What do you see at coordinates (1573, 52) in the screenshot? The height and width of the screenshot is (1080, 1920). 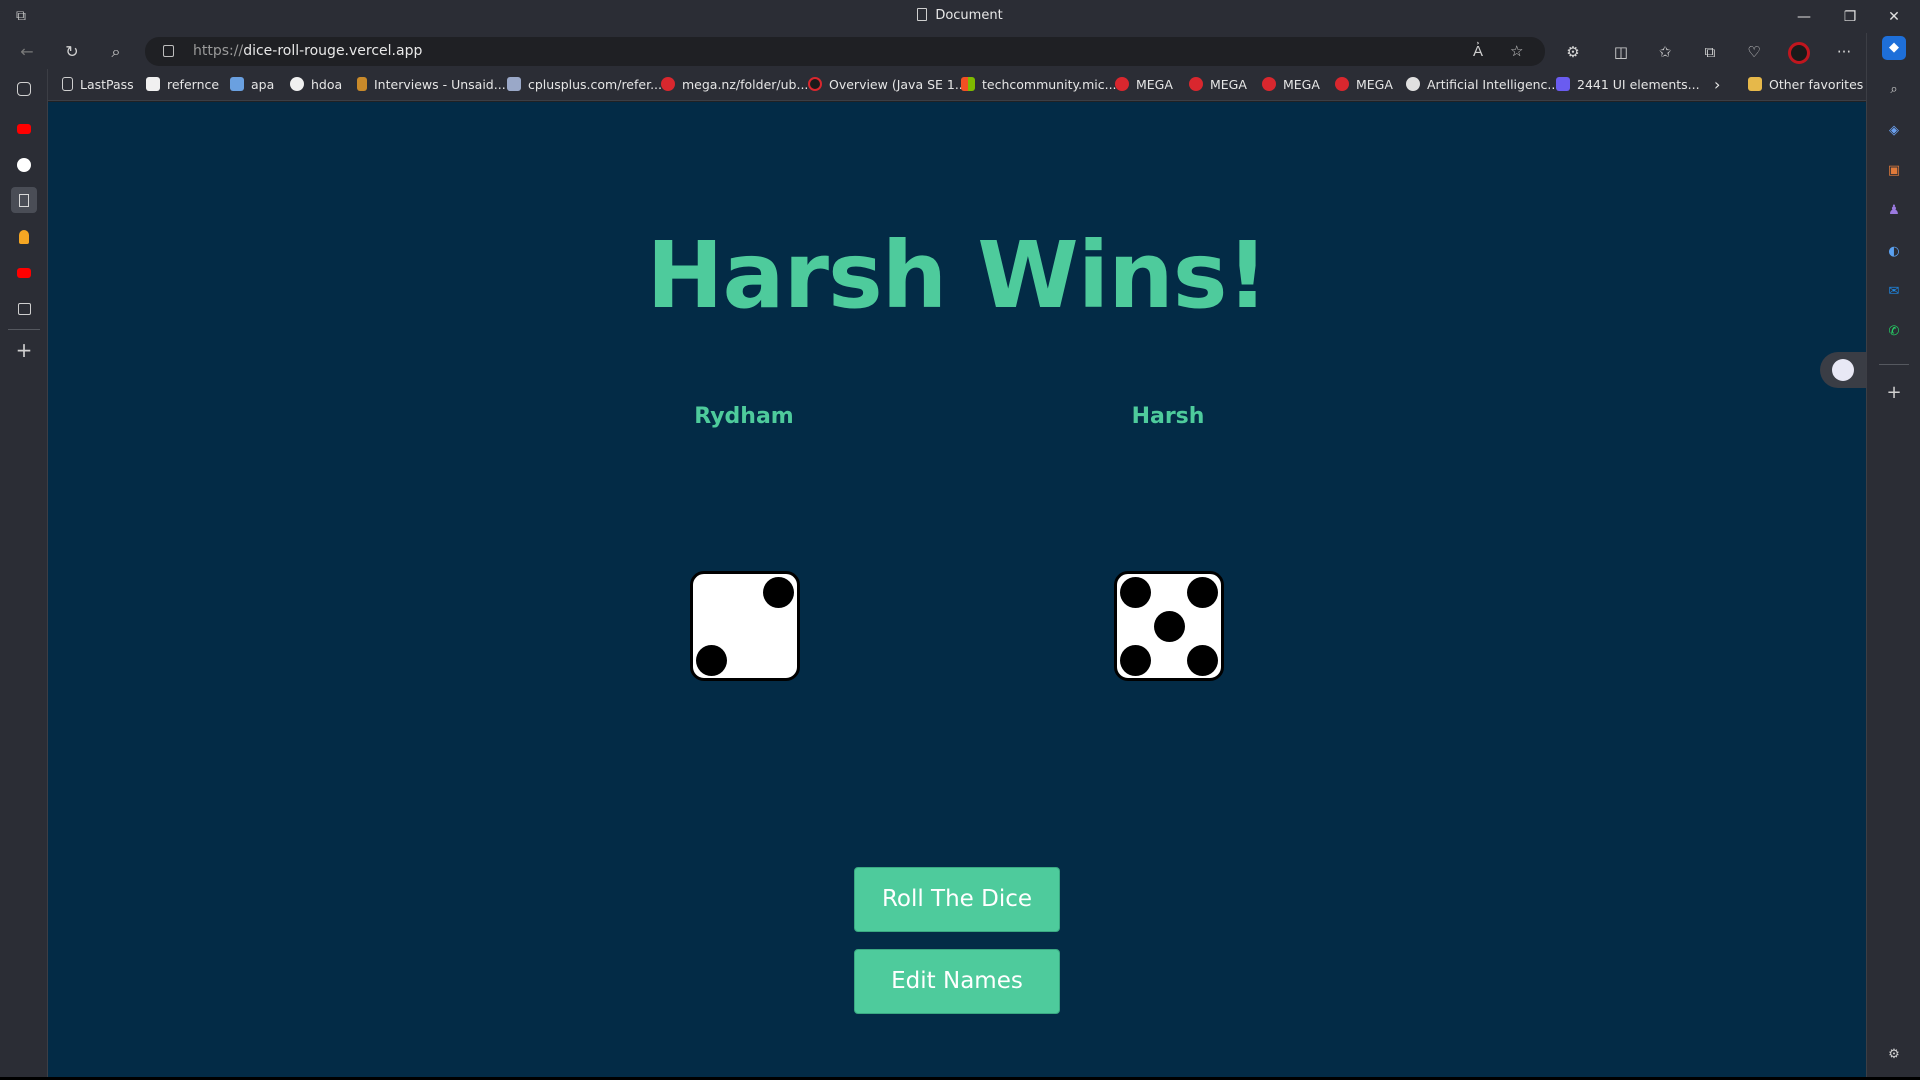 I see `extensions-icon: ⚙` at bounding box center [1573, 52].